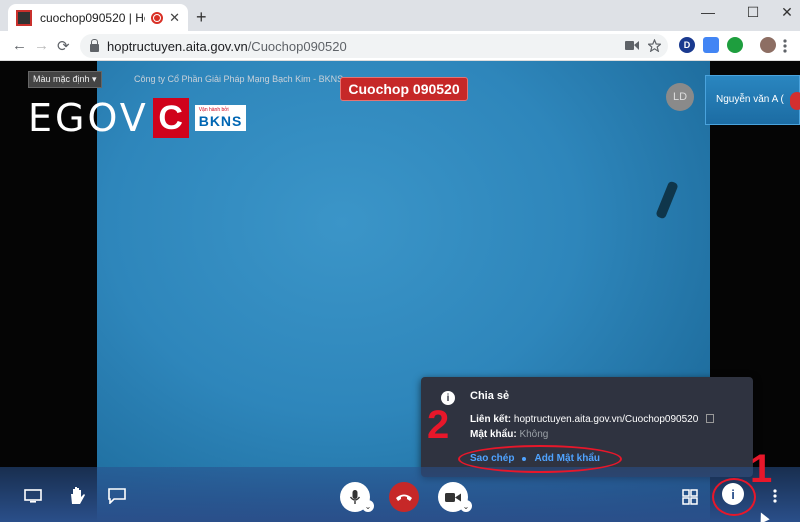 The image size is (800, 522). What do you see at coordinates (174, 18) in the screenshot?
I see `tab-close-icon: ✕` at bounding box center [174, 18].